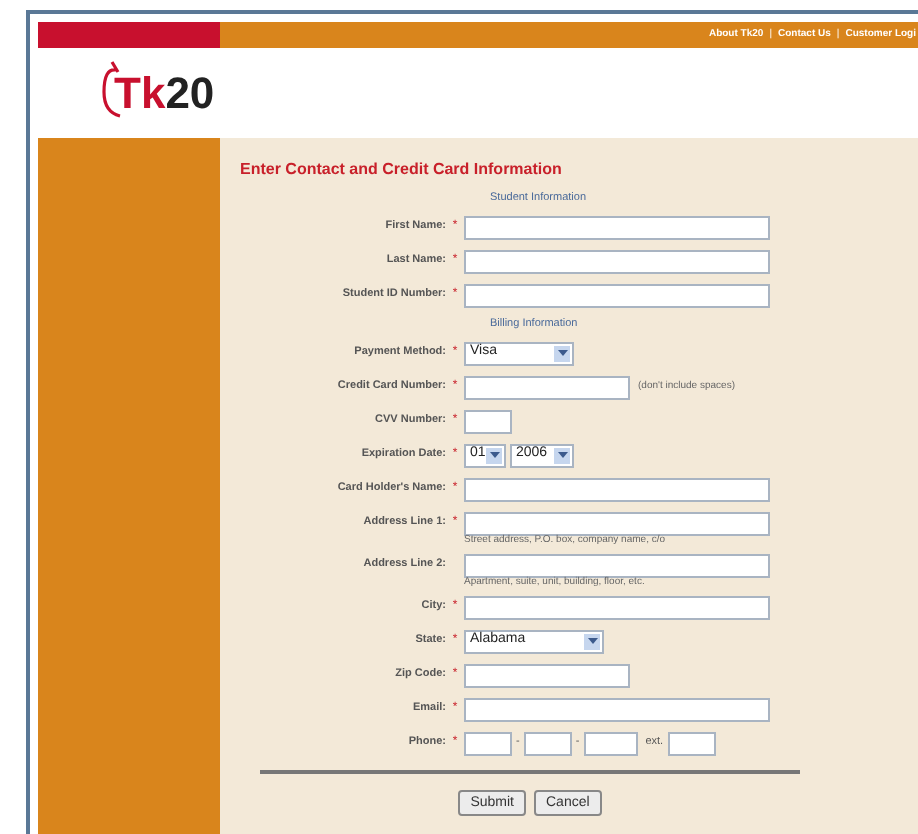 The height and width of the screenshot is (834, 918). Describe the element at coordinates (190, 93) in the screenshot. I see `logo-number: 20` at that location.